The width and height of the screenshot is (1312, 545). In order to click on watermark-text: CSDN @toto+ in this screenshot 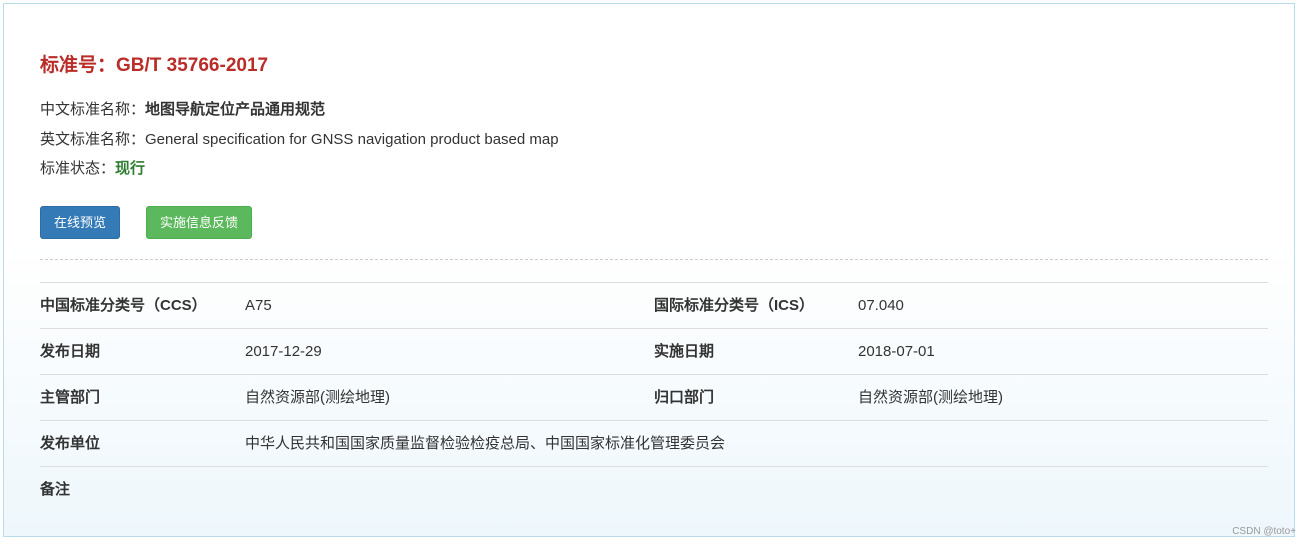, I will do `click(1264, 531)`.